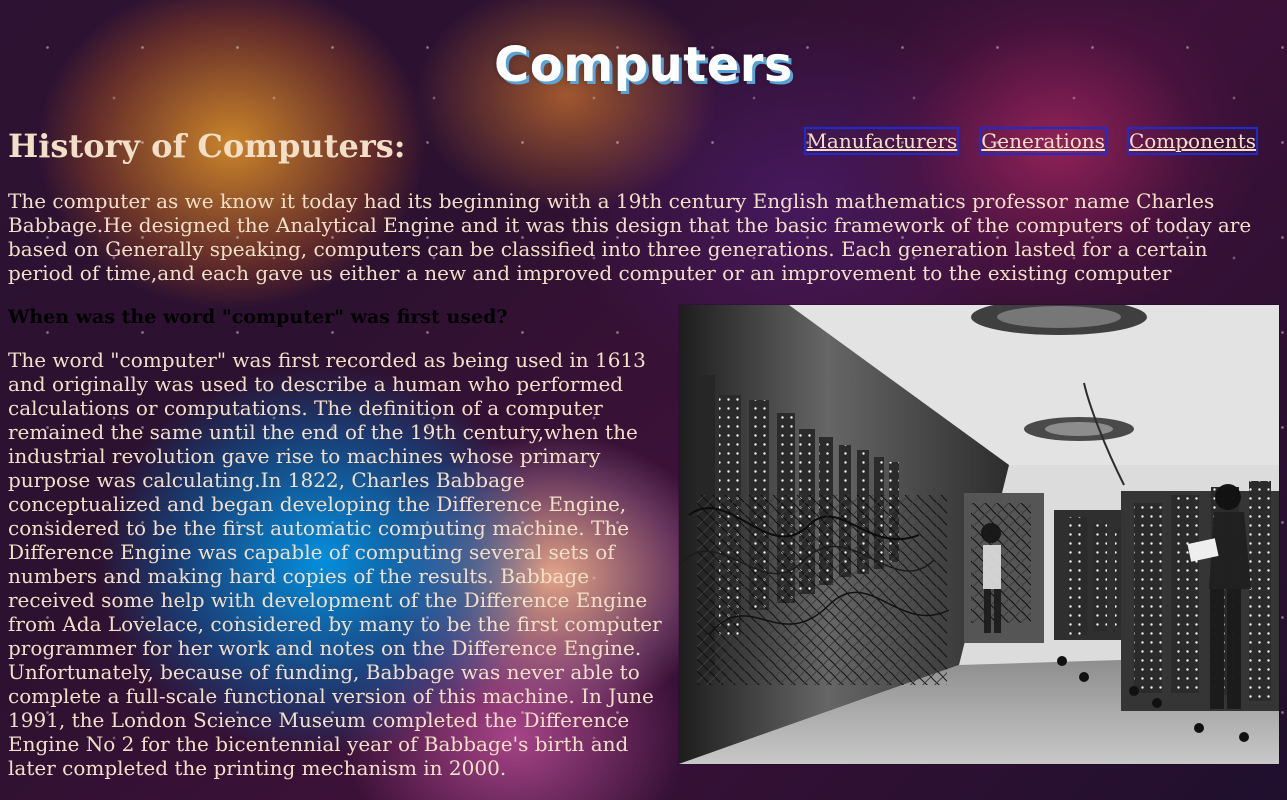 Image resolution: width=1287 pixels, height=800 pixels. What do you see at coordinates (643, 65) in the screenshot?
I see `page-title: Computers` at bounding box center [643, 65].